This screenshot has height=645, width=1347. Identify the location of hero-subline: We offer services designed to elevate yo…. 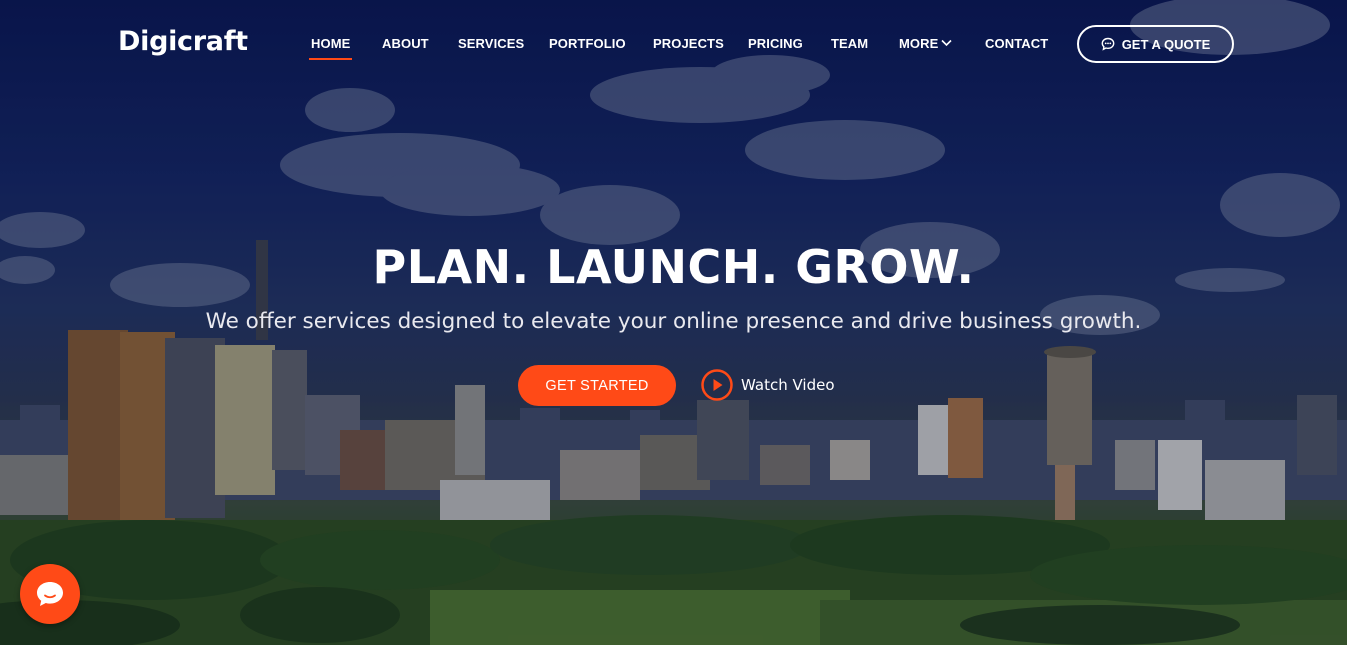
(673, 321).